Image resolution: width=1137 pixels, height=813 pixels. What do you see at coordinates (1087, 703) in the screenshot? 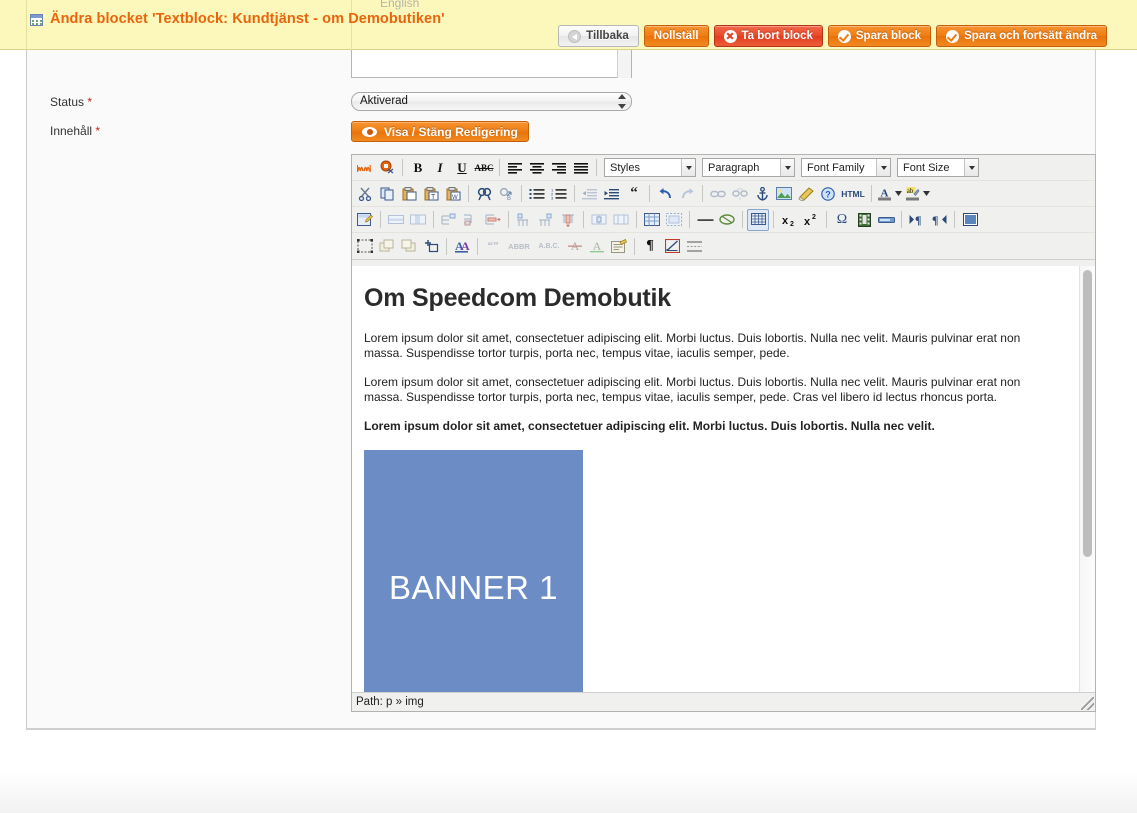
I see `editor-resize-handle` at bounding box center [1087, 703].